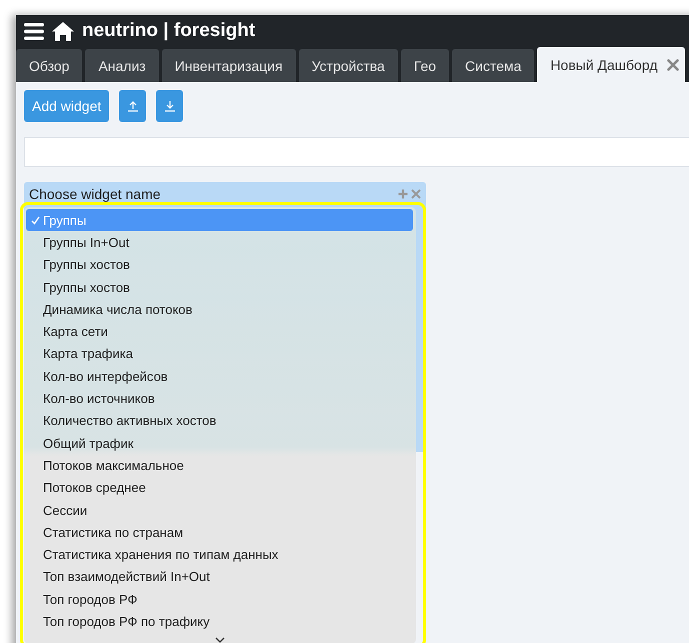 The image size is (689, 643). I want to click on chevron-down-icon, so click(220, 639).